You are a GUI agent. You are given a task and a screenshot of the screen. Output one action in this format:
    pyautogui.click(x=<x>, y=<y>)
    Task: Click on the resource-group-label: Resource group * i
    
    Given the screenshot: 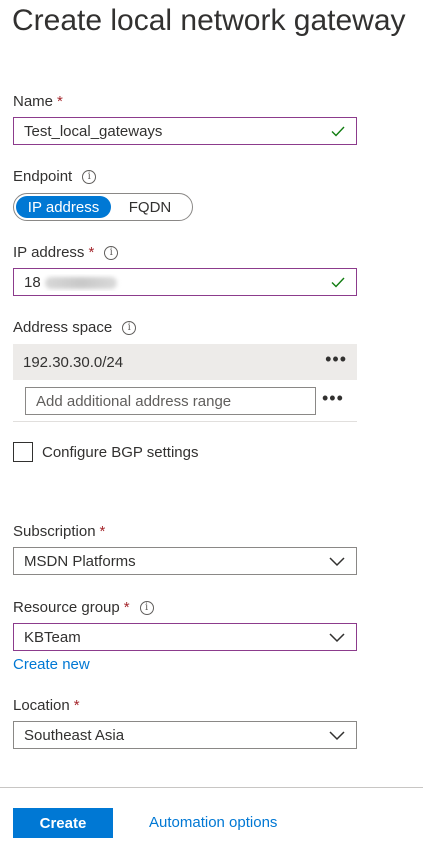 What is the action you would take?
    pyautogui.click(x=83, y=607)
    